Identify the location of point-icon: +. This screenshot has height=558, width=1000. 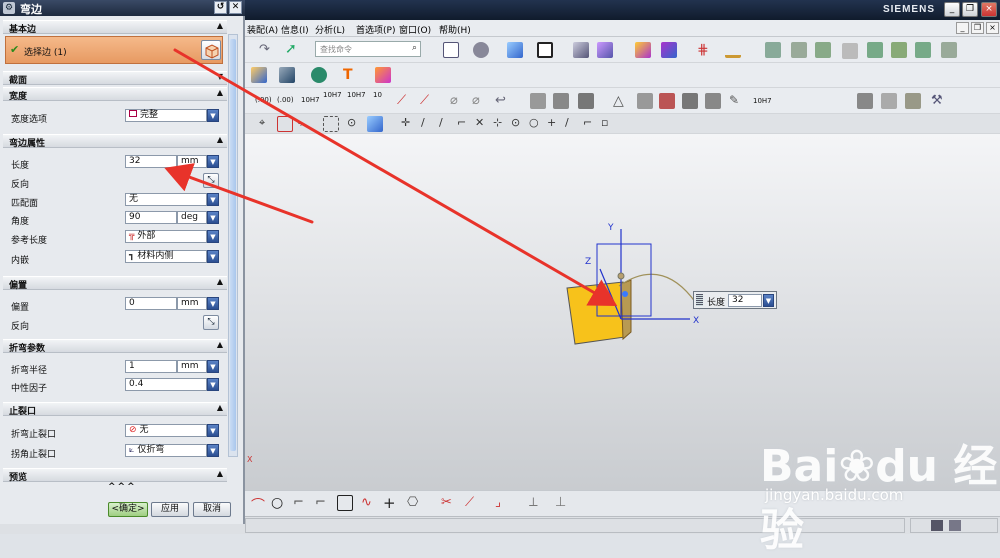
(391, 503).